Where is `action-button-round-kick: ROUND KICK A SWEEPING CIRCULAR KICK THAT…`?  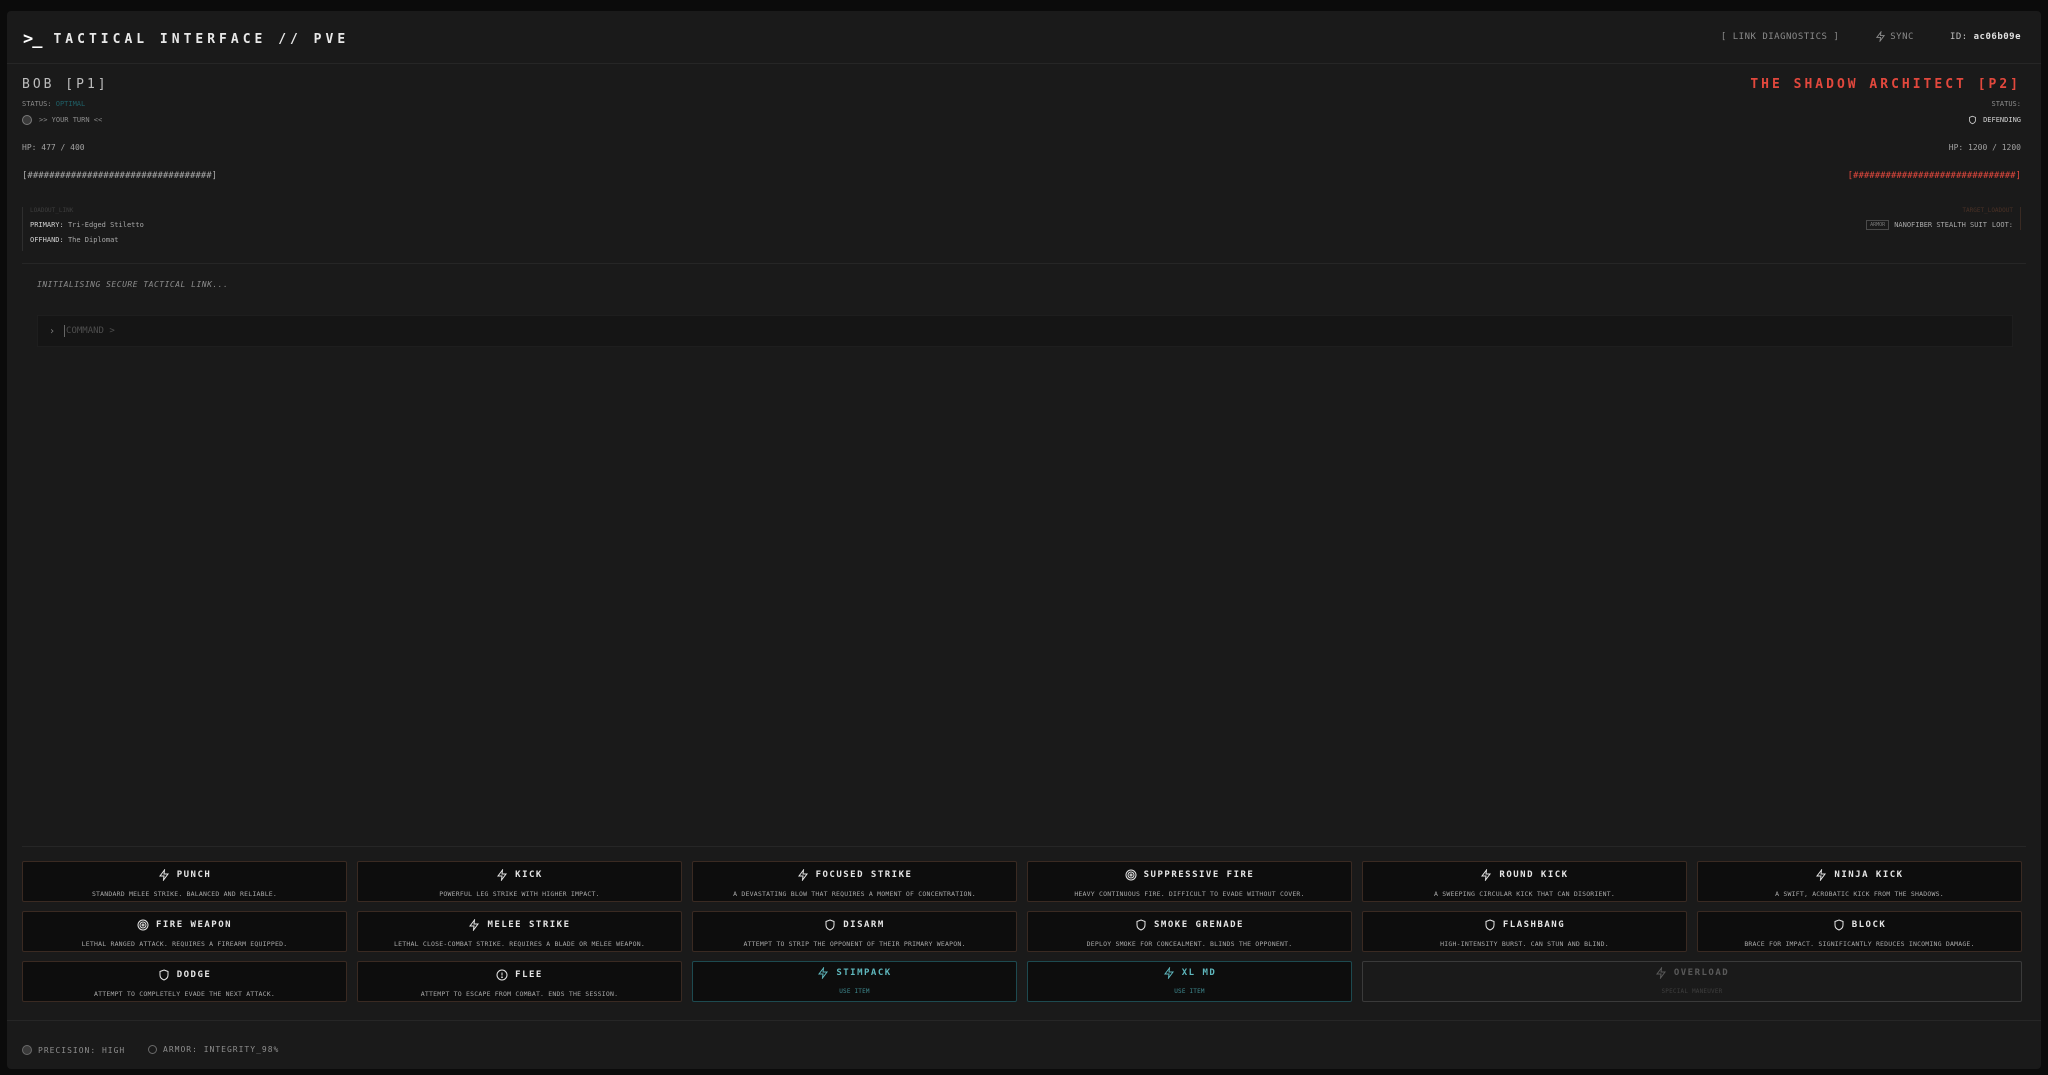 action-button-round-kick: ROUND KICK A SWEEPING CIRCULAR KICK THAT… is located at coordinates (1524, 881).